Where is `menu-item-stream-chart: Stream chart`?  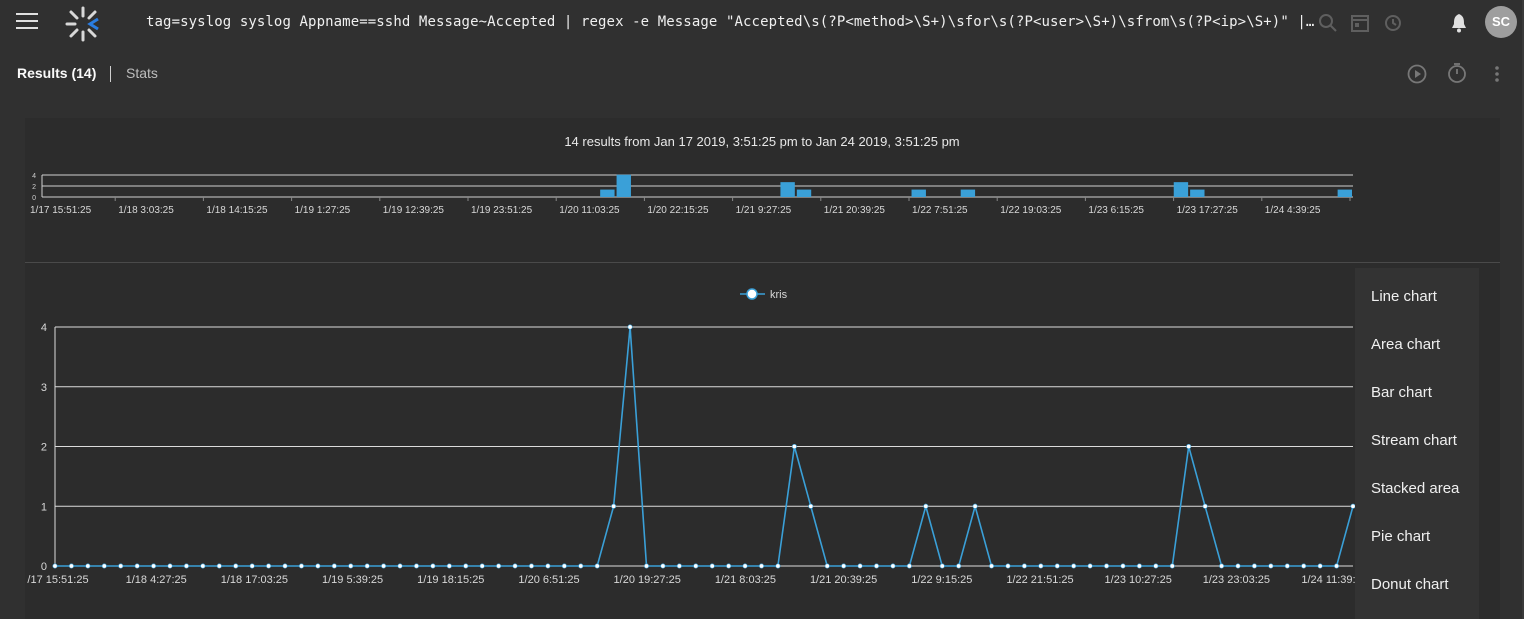
menu-item-stream-chart: Stream chart is located at coordinates (1414, 440).